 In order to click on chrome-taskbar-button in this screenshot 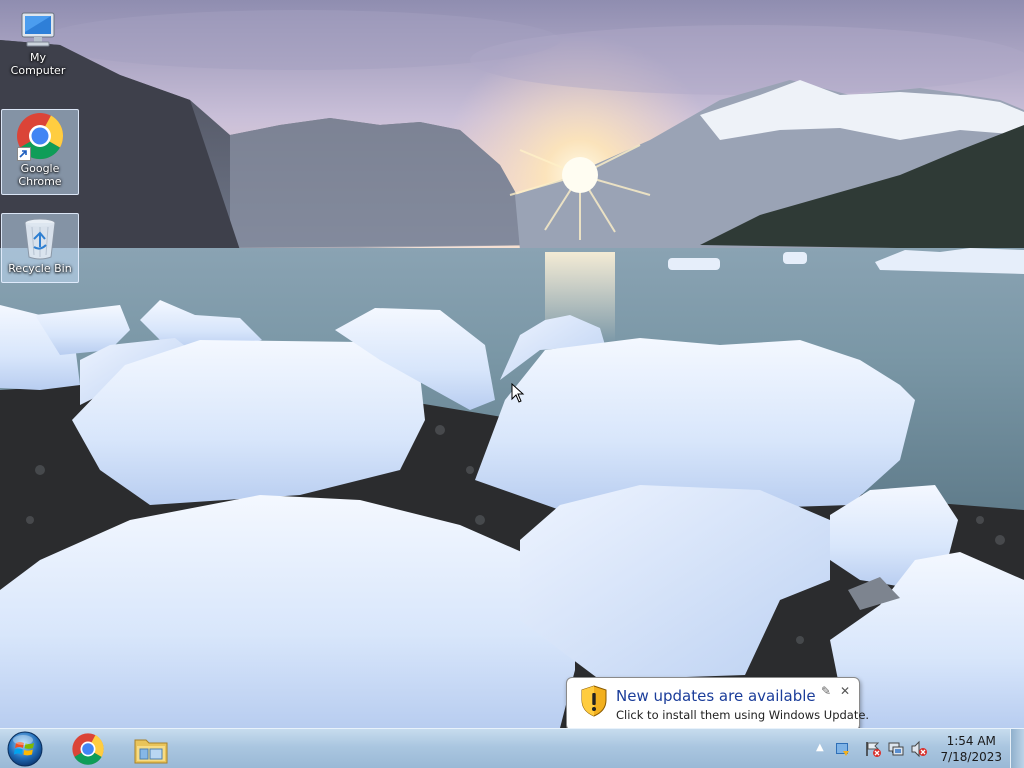, I will do `click(88, 749)`.